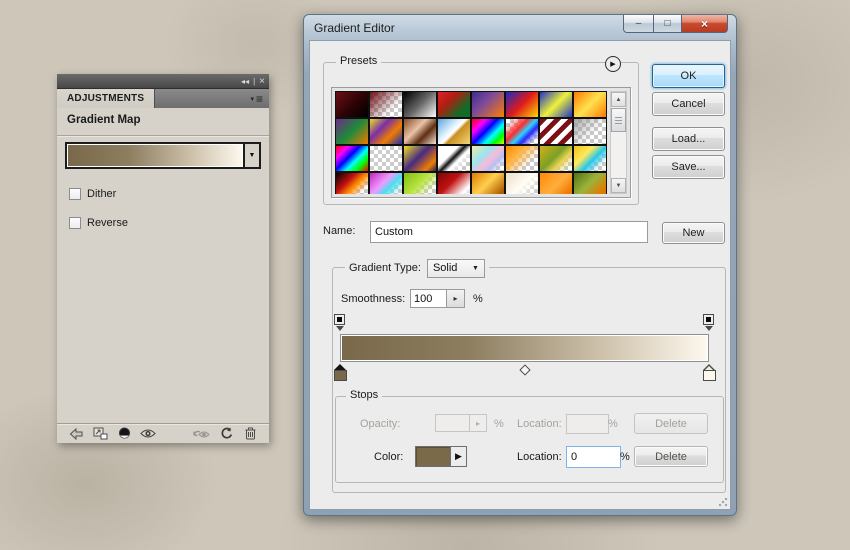  I want to click on opacity-location-label: Location:, so click(539, 424).